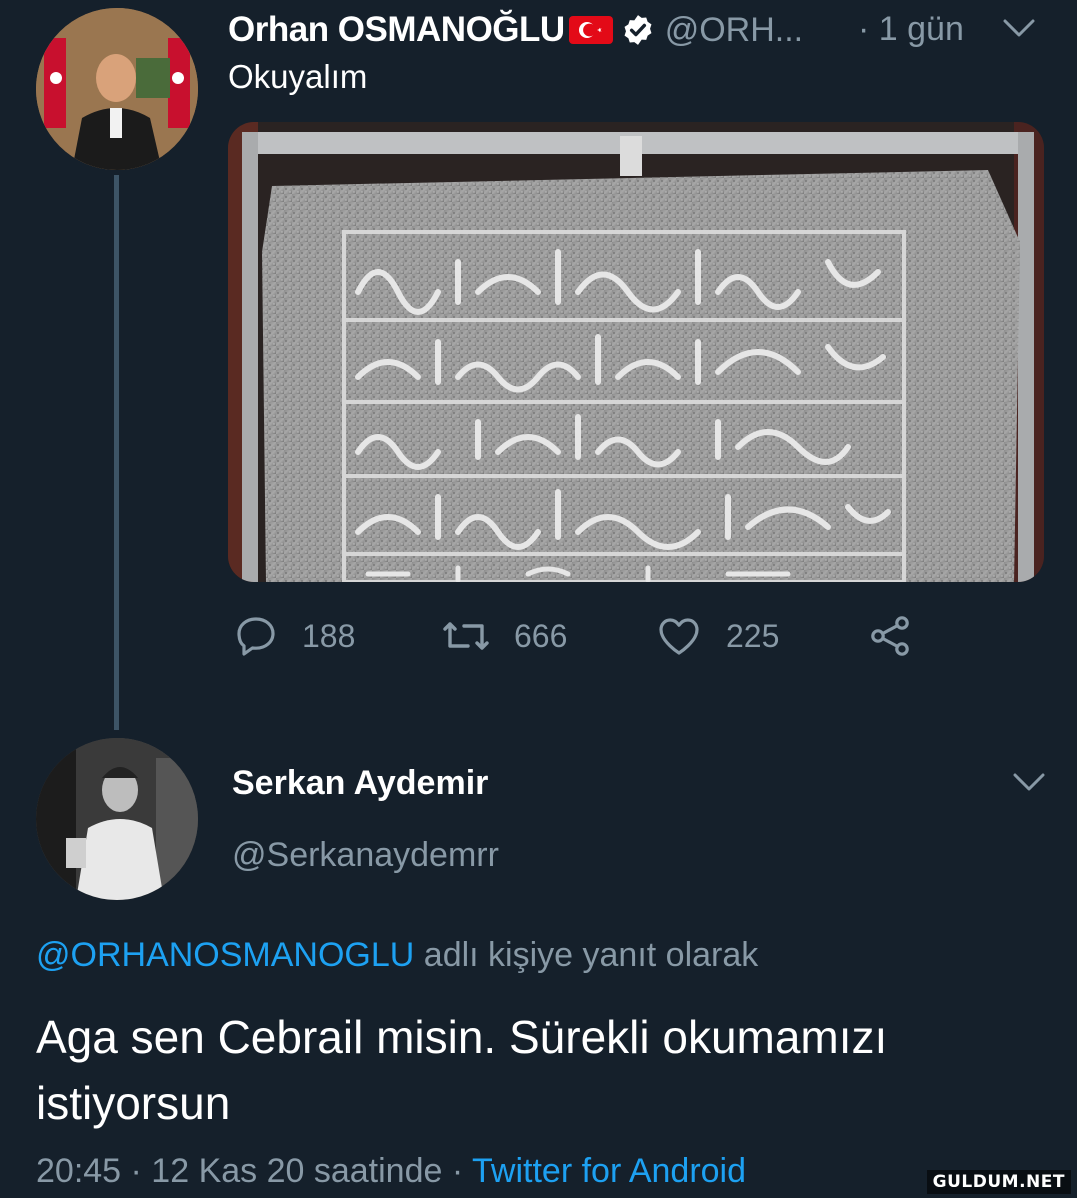 The width and height of the screenshot is (1077, 1198). What do you see at coordinates (254, 1171) in the screenshot?
I see `timestamp-text: 20:45 · 12 Kas 20 saatinde ·` at bounding box center [254, 1171].